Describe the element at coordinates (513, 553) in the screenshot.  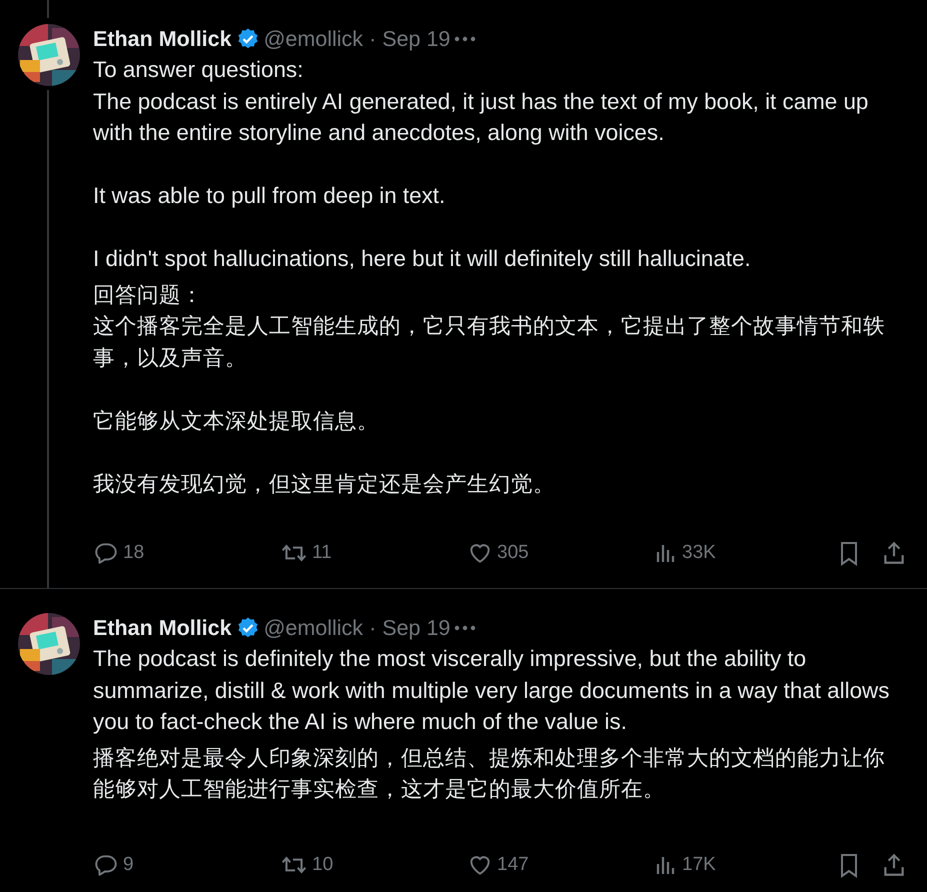
I see `like-count: 305` at that location.